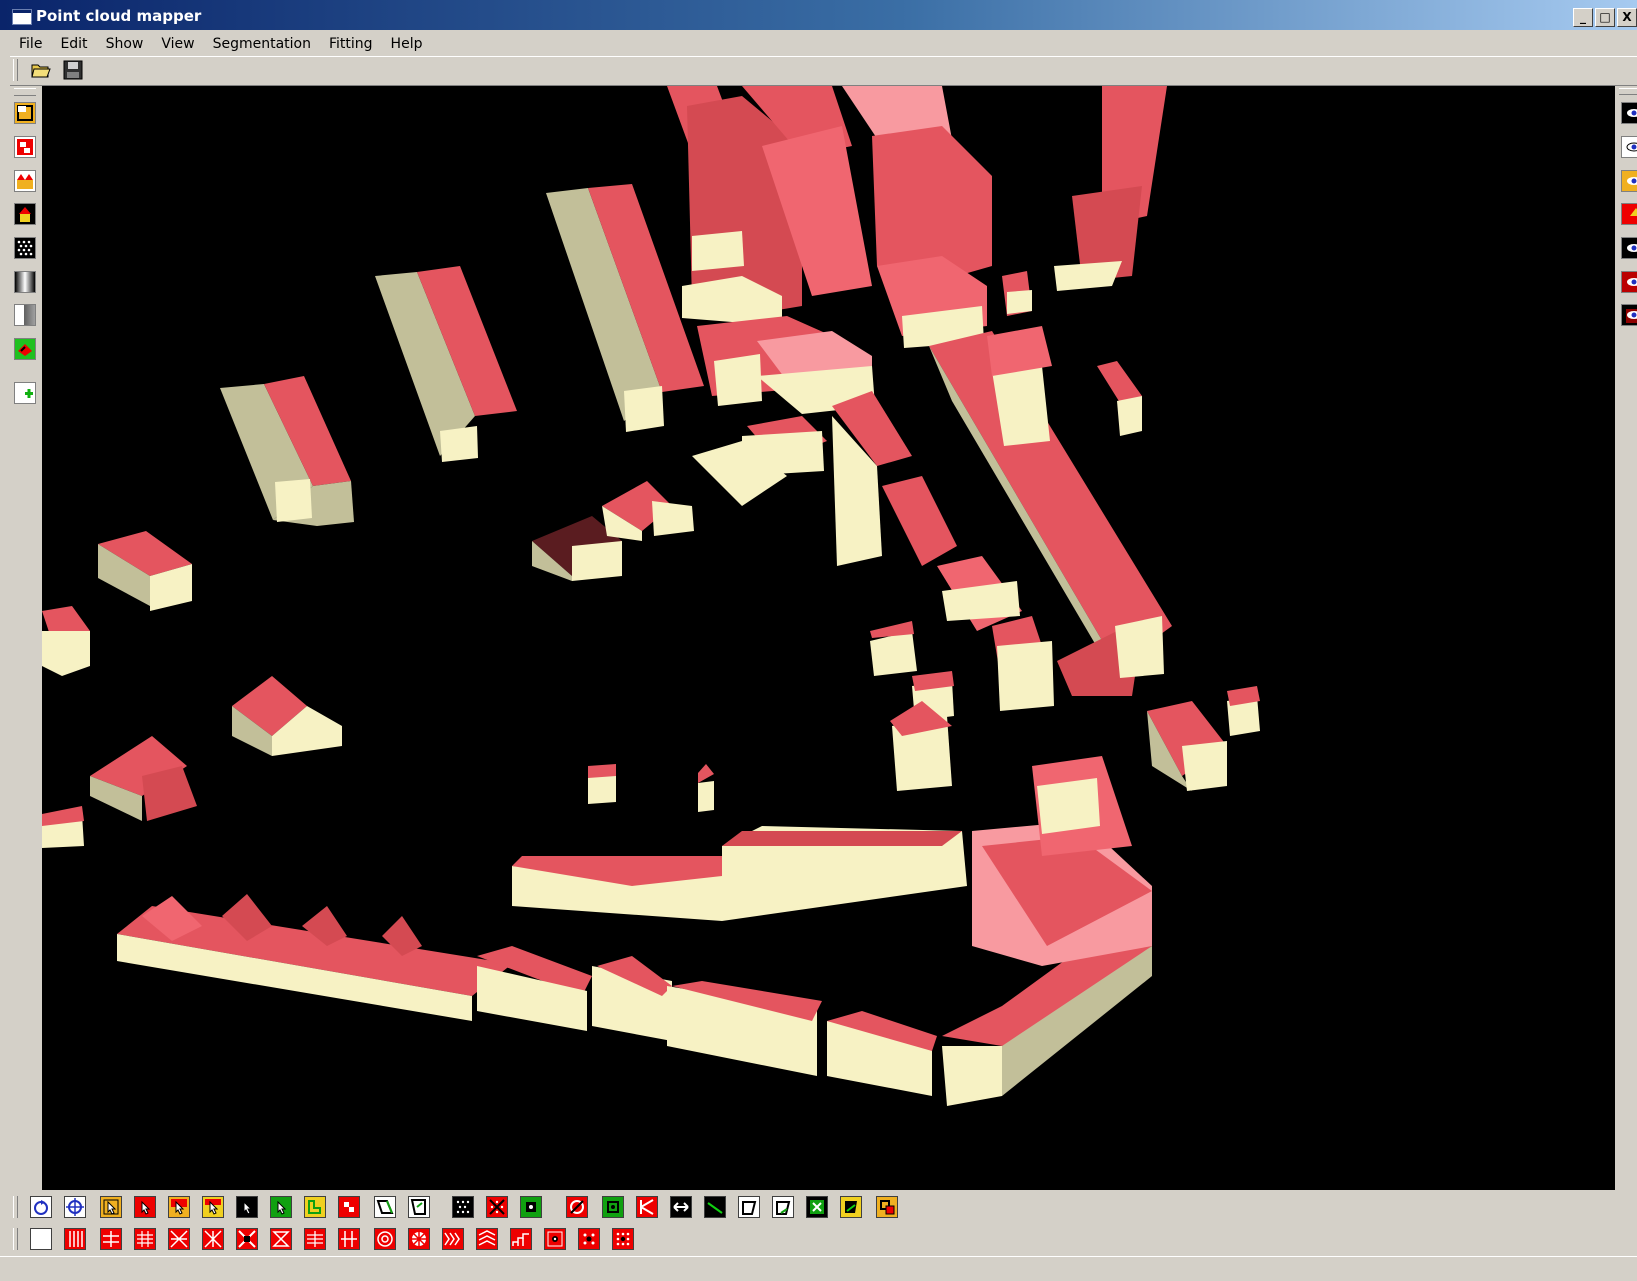  I want to click on terrace-row-middle, so click(739, 873).